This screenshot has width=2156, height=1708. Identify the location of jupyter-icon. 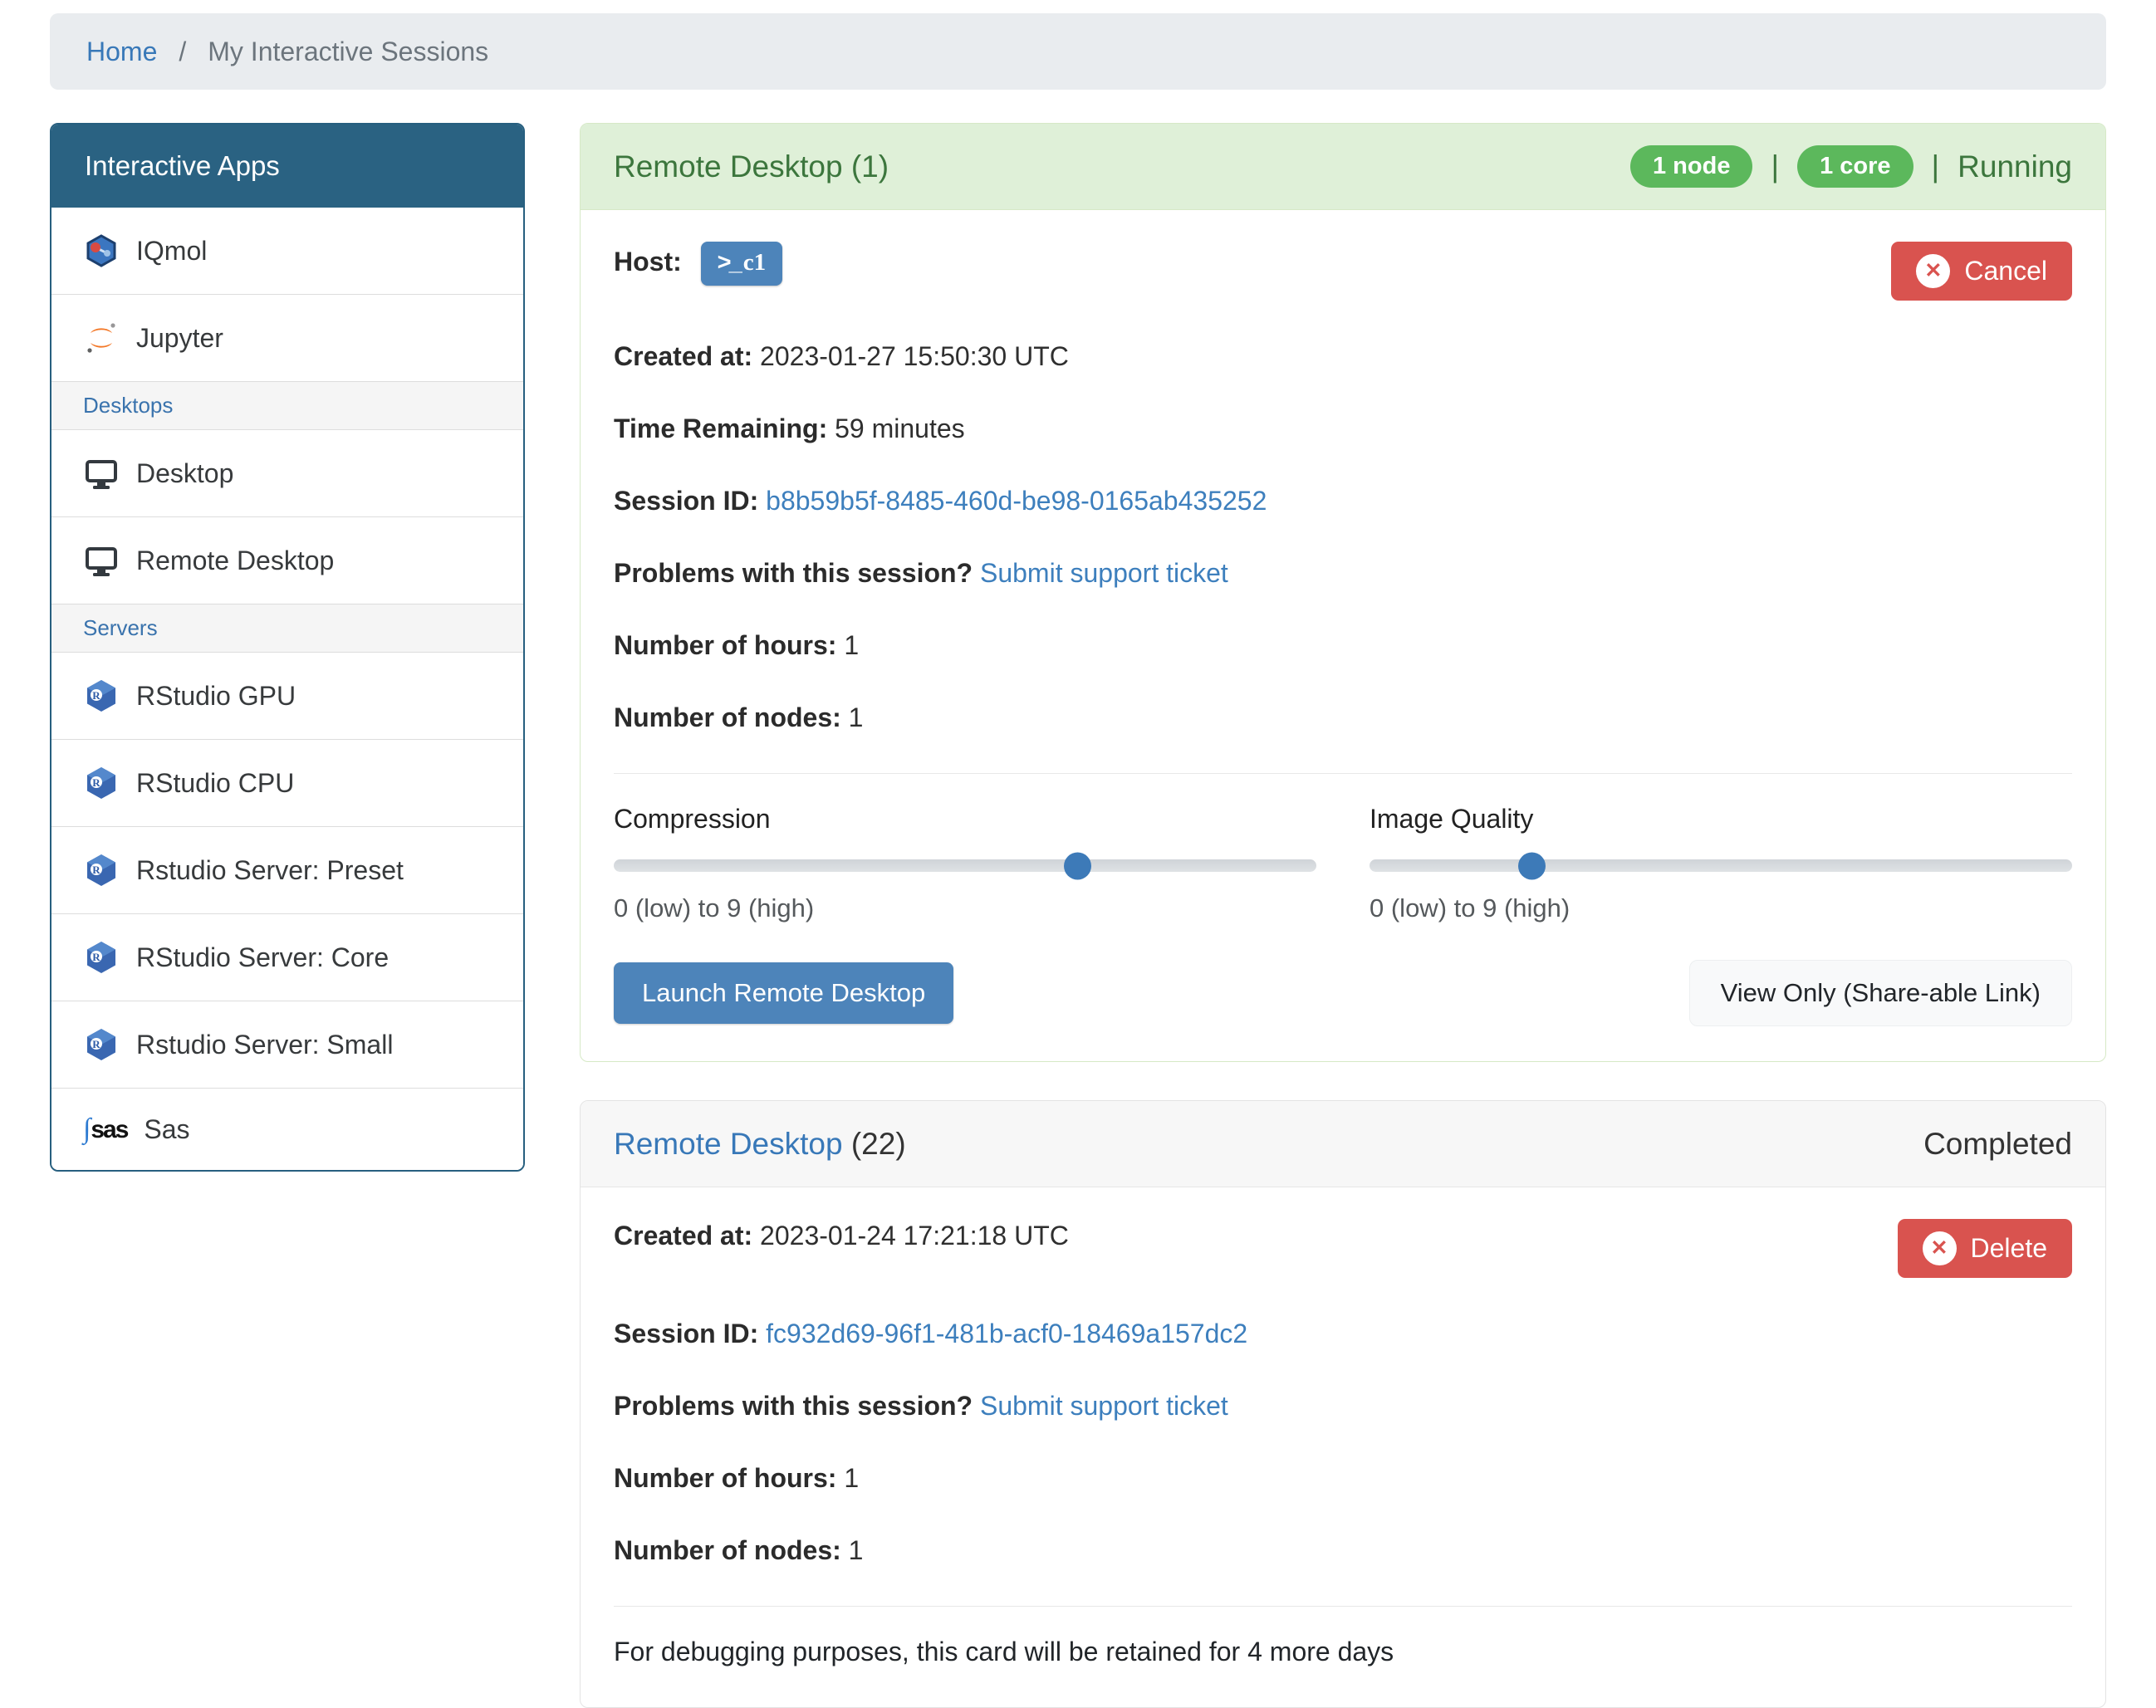
(101, 338).